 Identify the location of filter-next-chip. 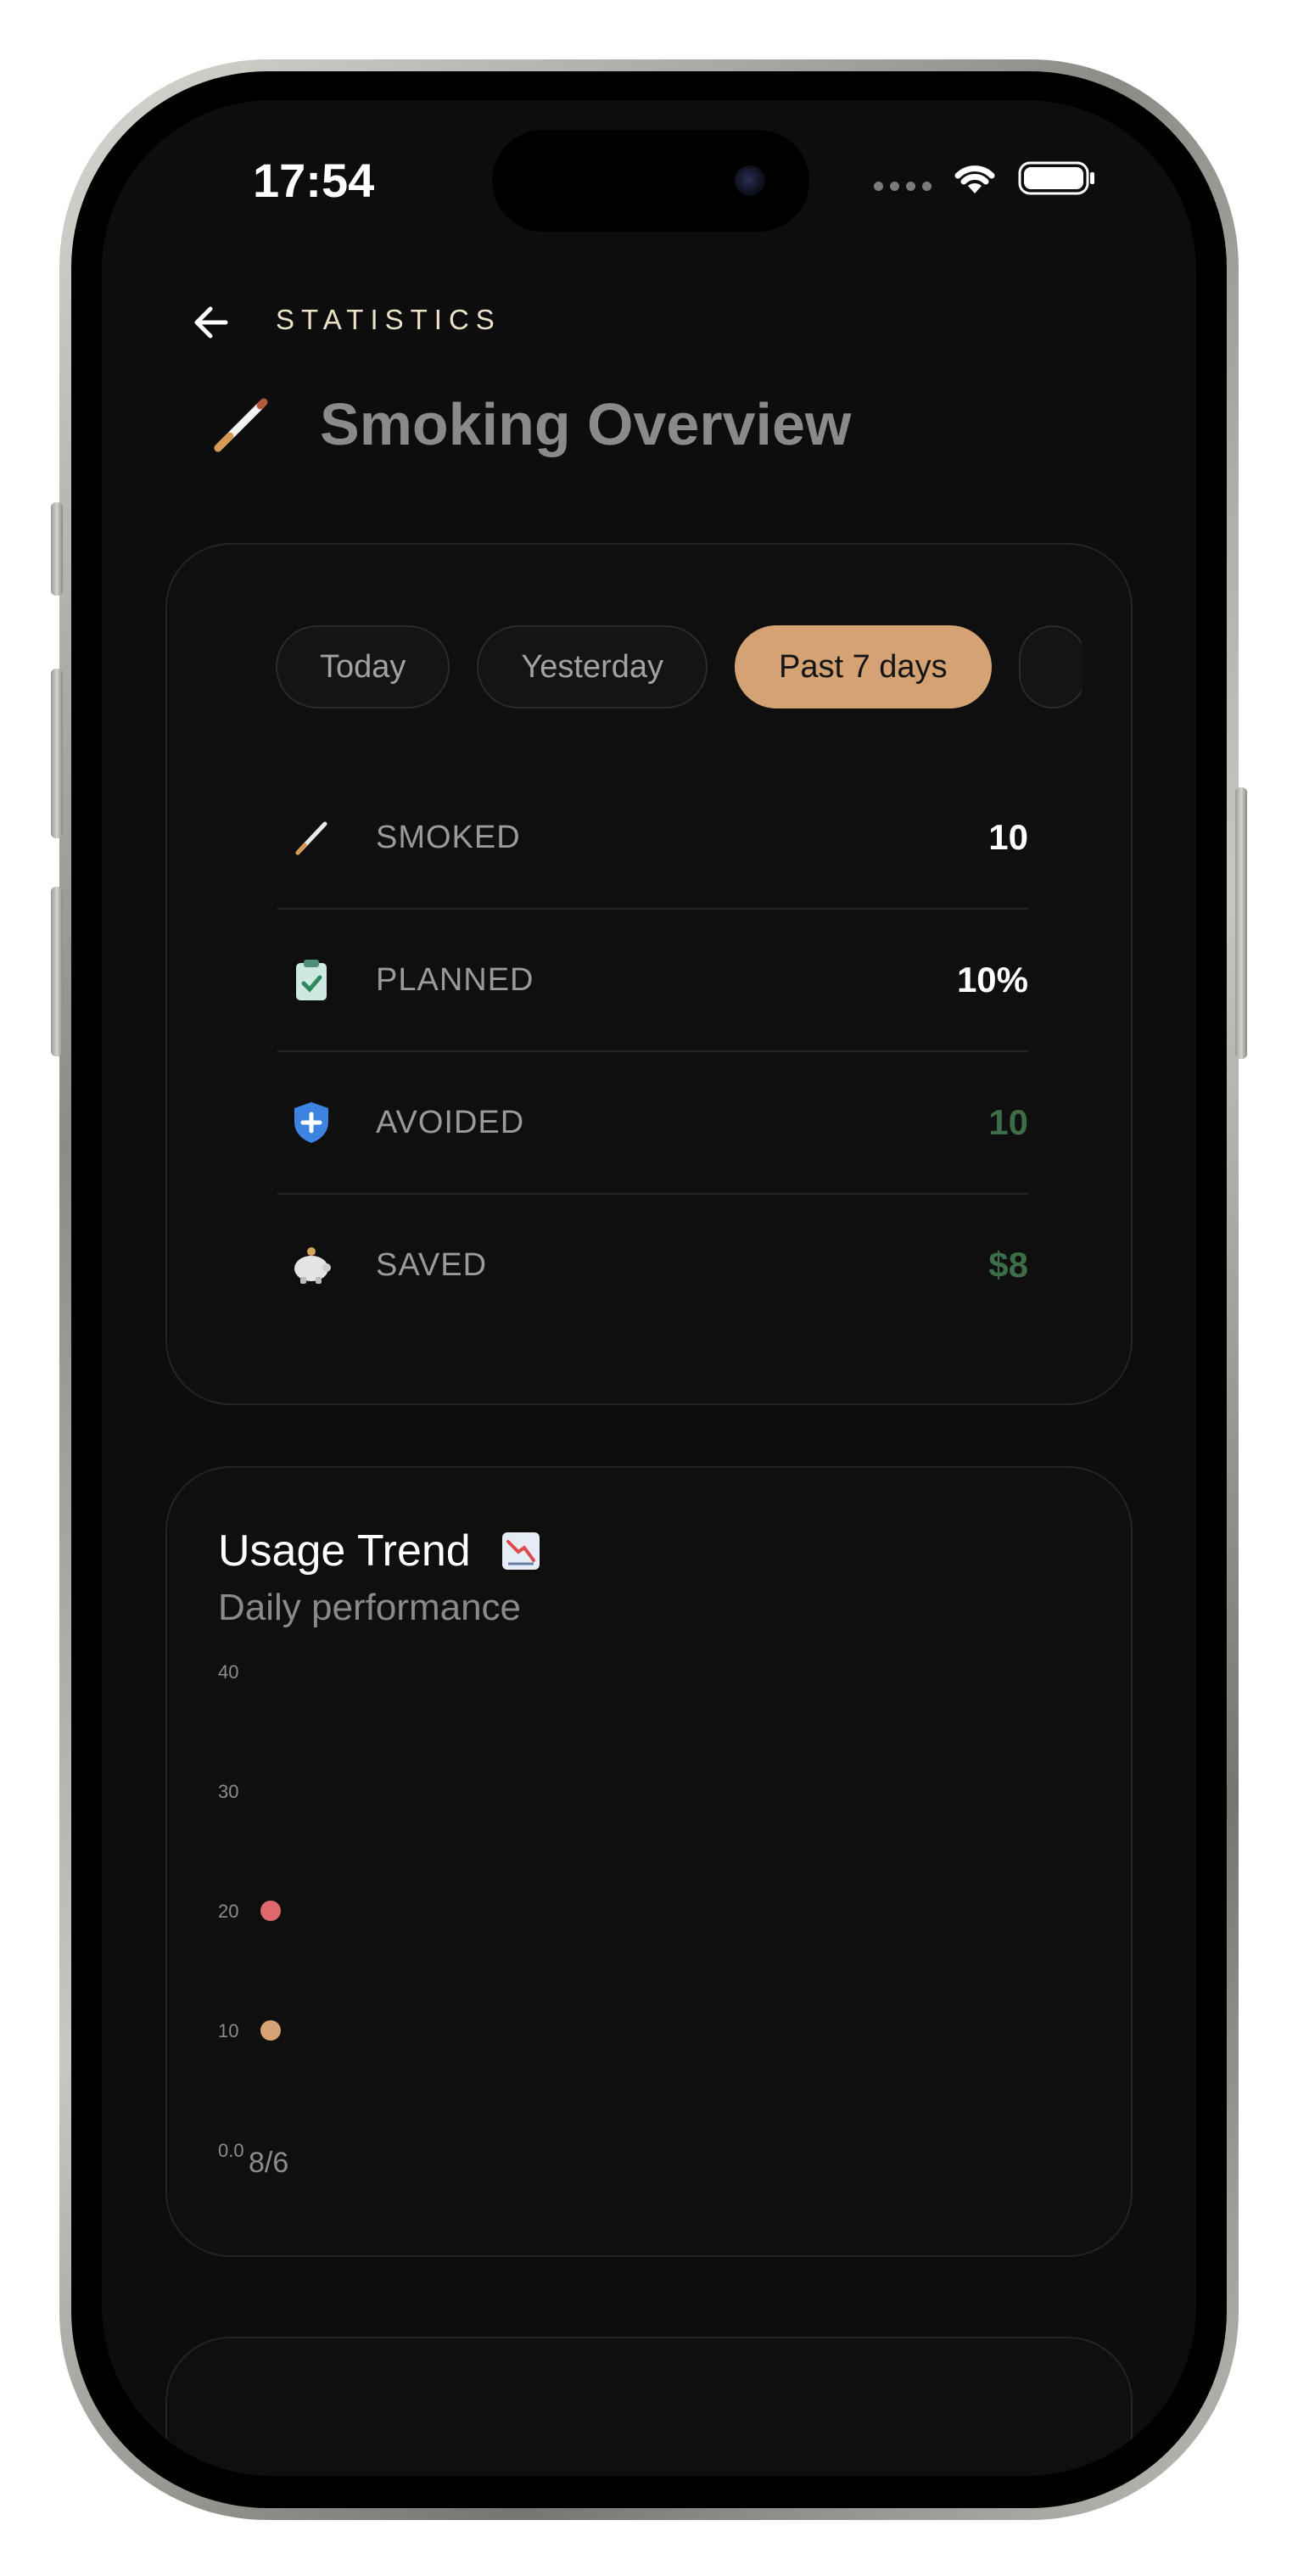
(1050, 666).